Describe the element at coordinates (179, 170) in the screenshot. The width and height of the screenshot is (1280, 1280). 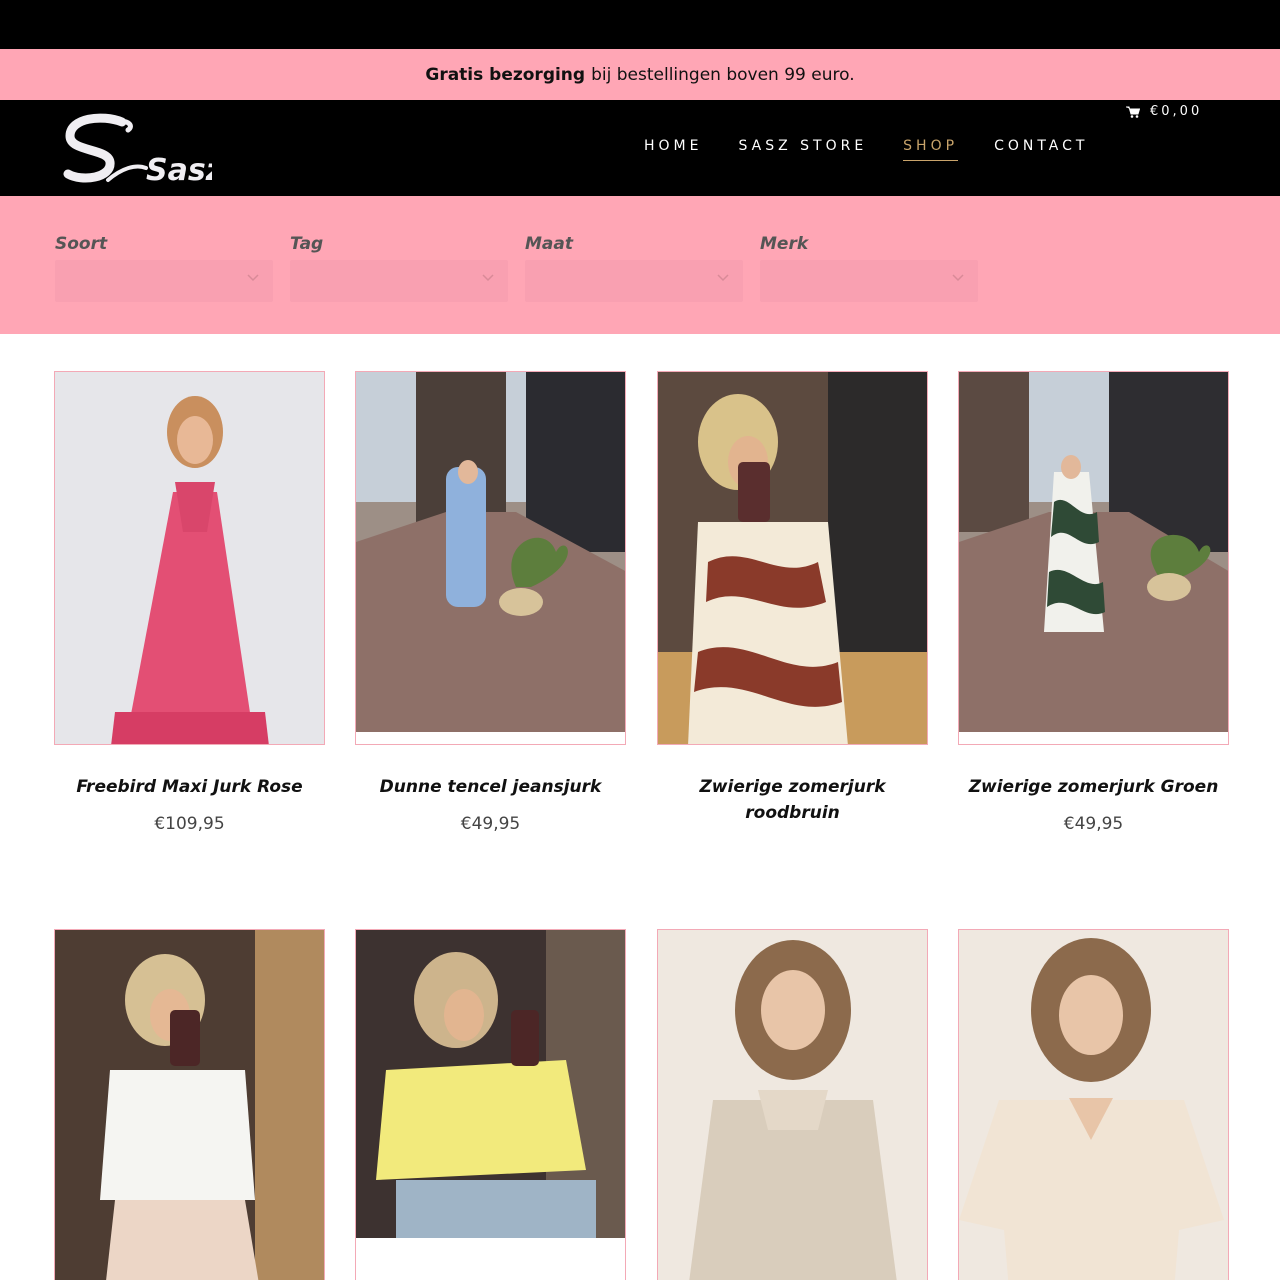
I see `logo-text: Sasz` at that location.